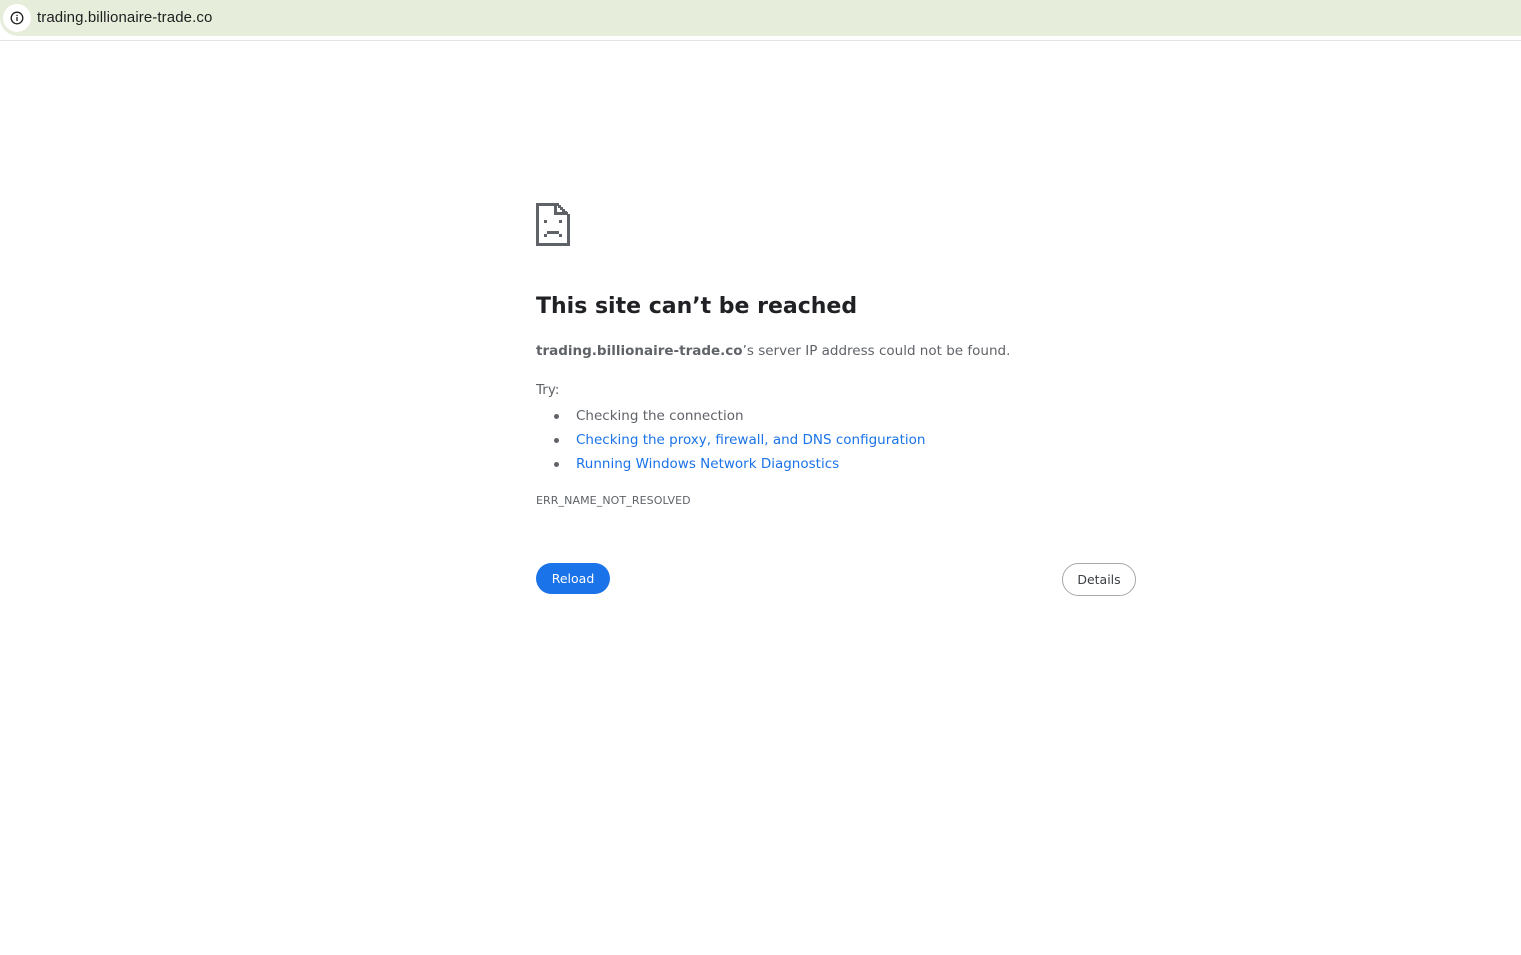 Image resolution: width=1521 pixels, height=955 pixels. I want to click on try-label: Try:, so click(548, 390).